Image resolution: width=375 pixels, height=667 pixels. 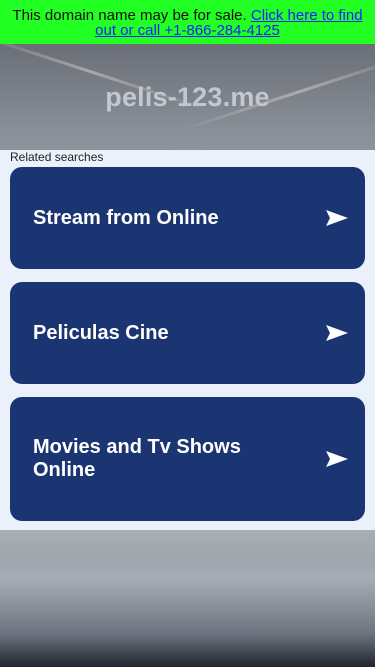 I want to click on domain-title: pelis-123.me, so click(x=187, y=96).